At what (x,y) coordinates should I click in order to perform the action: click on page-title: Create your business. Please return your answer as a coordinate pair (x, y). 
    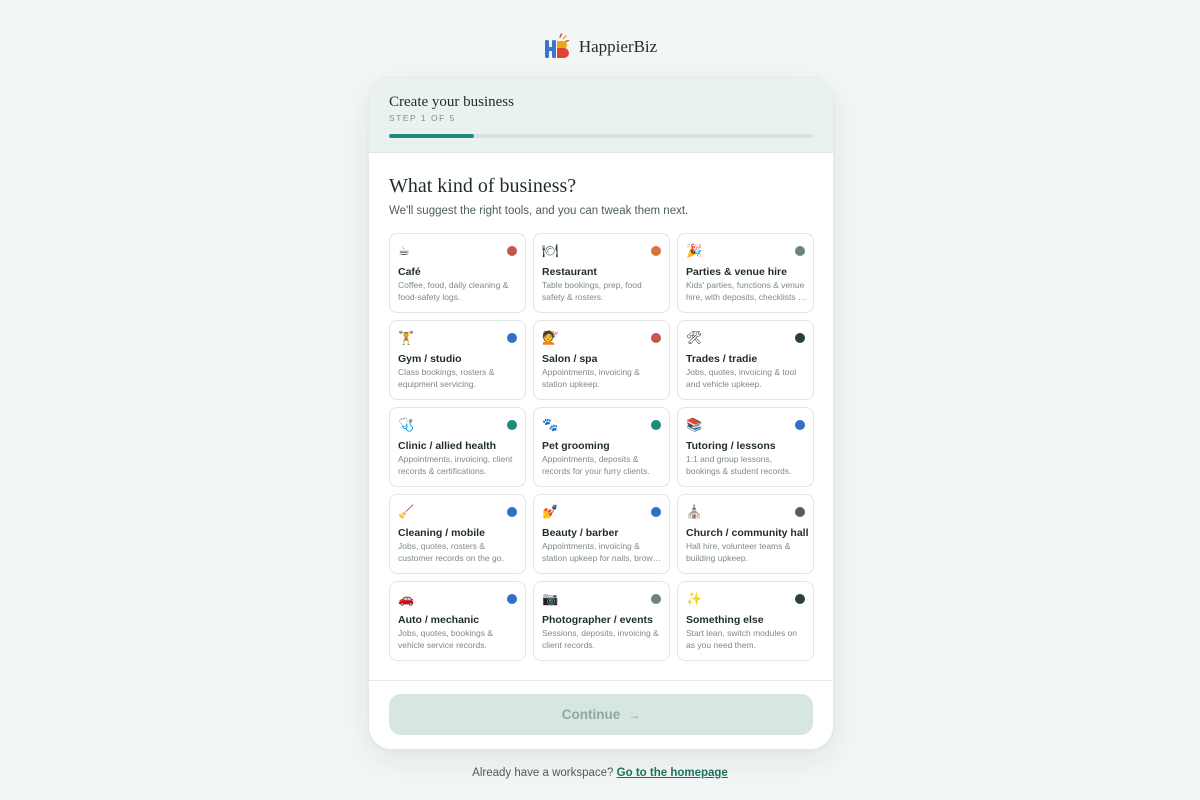
    Looking at the image, I should click on (451, 102).